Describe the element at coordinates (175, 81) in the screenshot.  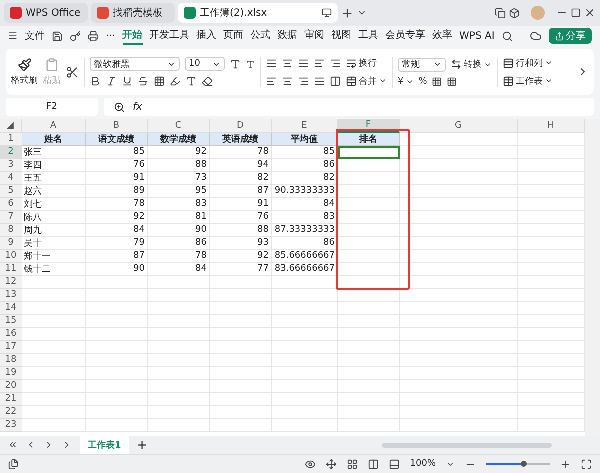
I see `highlighter-icon` at that location.